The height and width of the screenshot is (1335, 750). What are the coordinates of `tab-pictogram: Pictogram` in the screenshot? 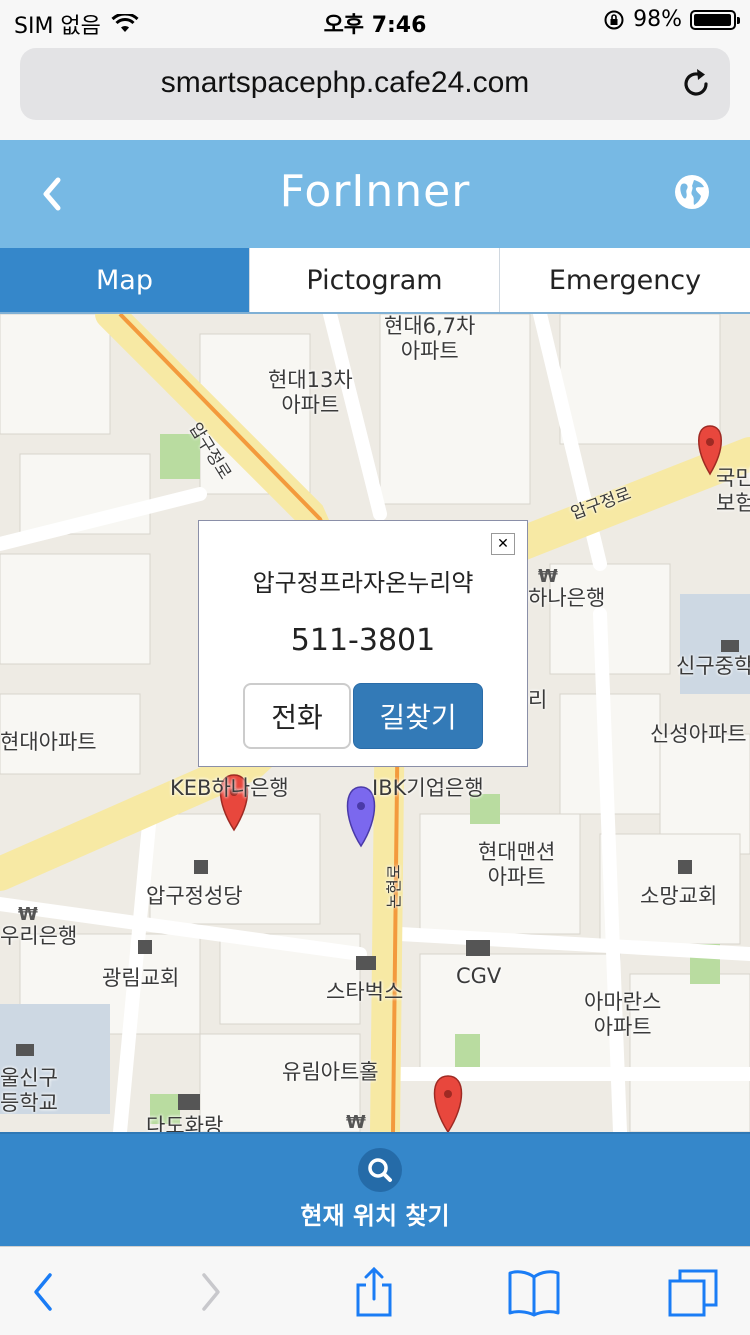 It's located at (375, 280).